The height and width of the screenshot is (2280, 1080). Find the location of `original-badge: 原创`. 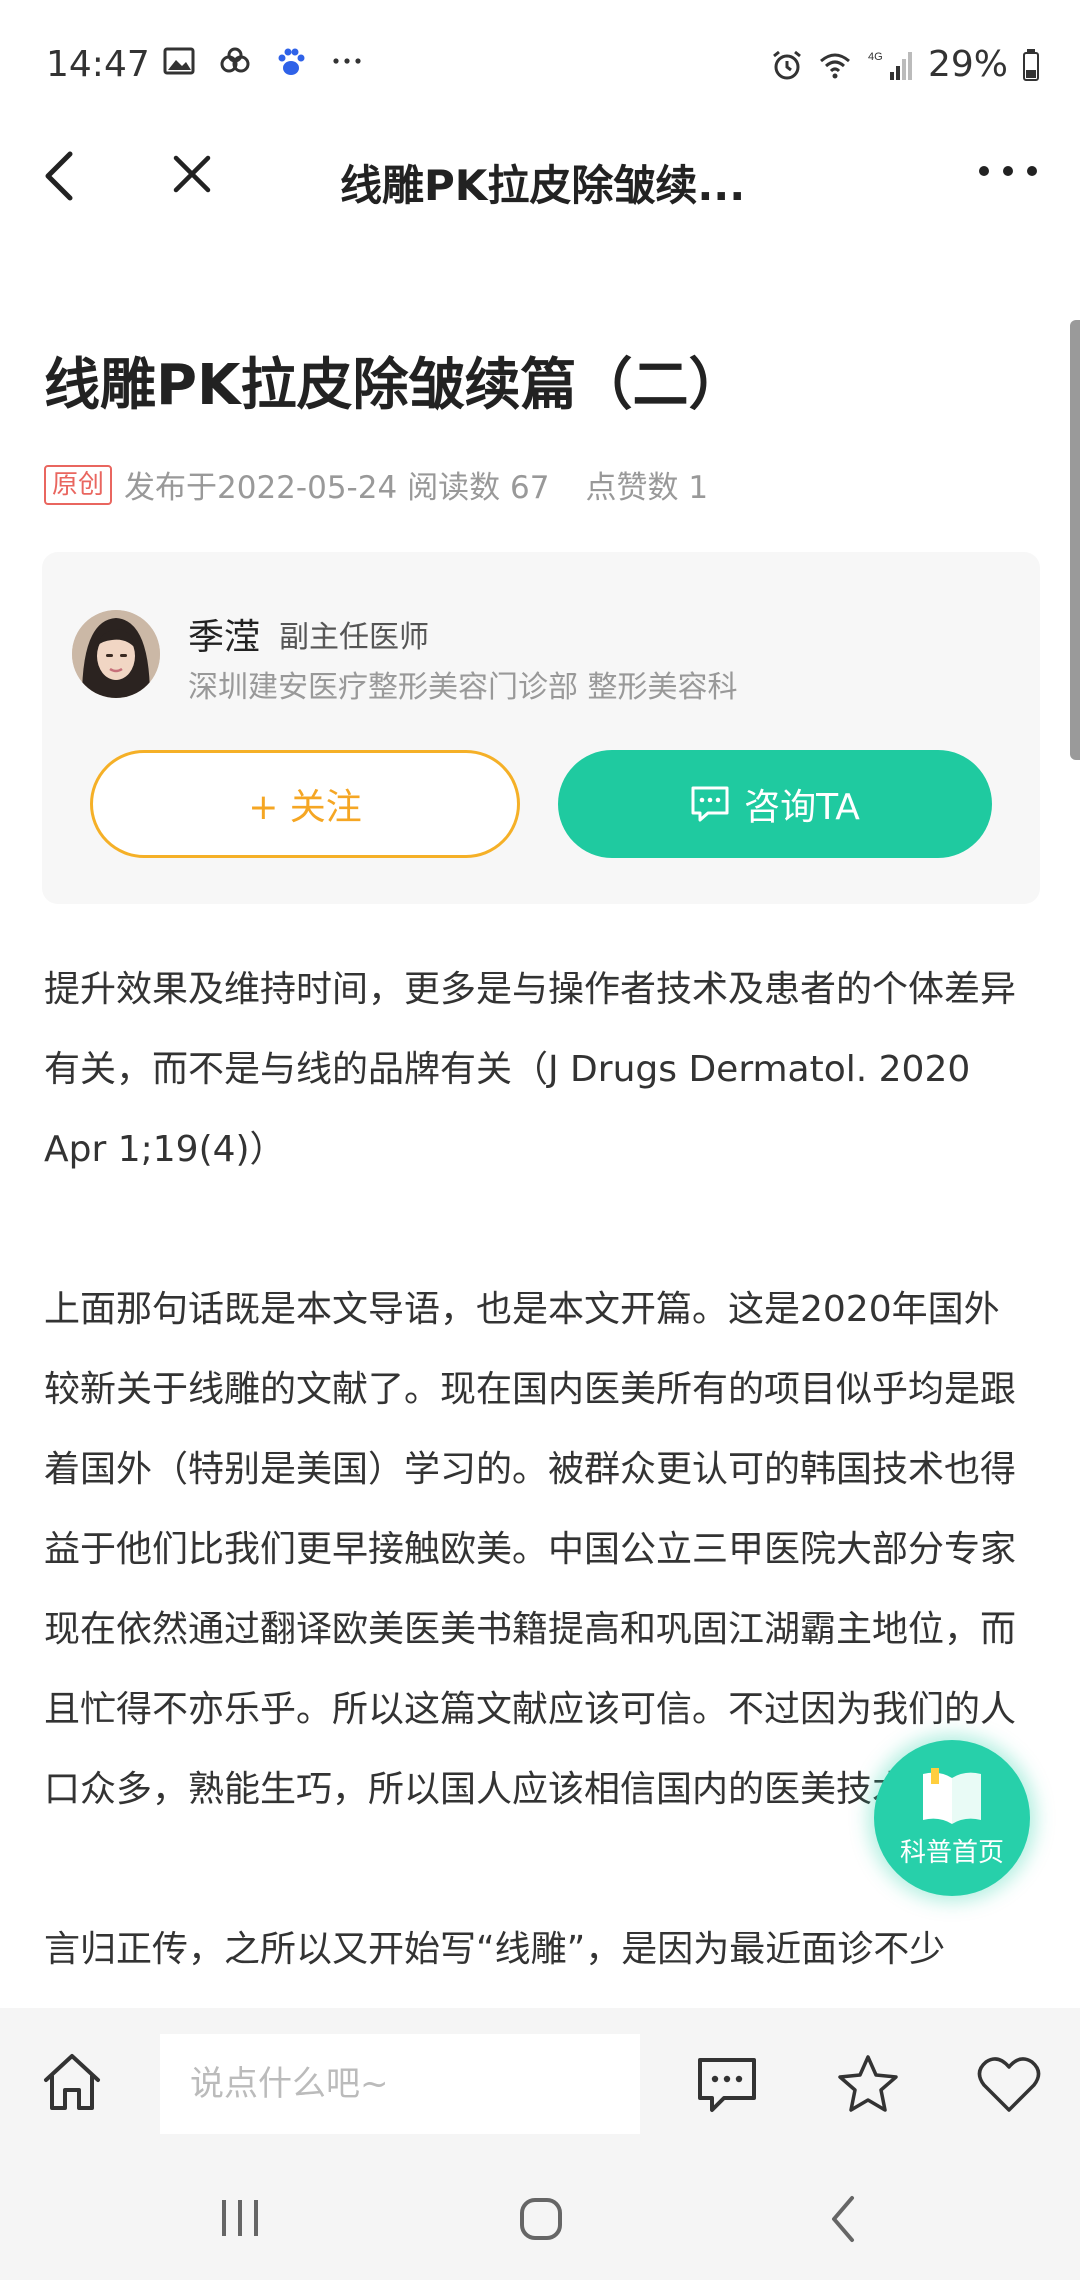

original-badge: 原创 is located at coordinates (78, 484).